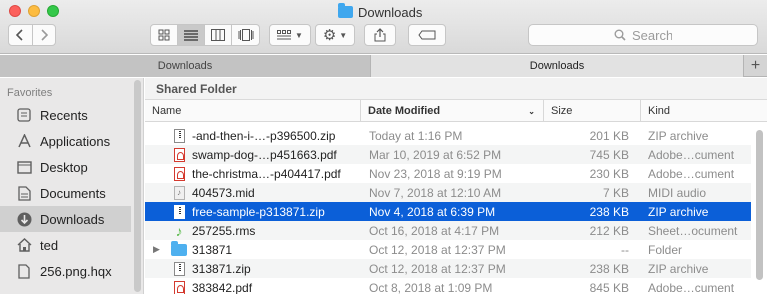  I want to click on list-view-button, so click(191, 35).